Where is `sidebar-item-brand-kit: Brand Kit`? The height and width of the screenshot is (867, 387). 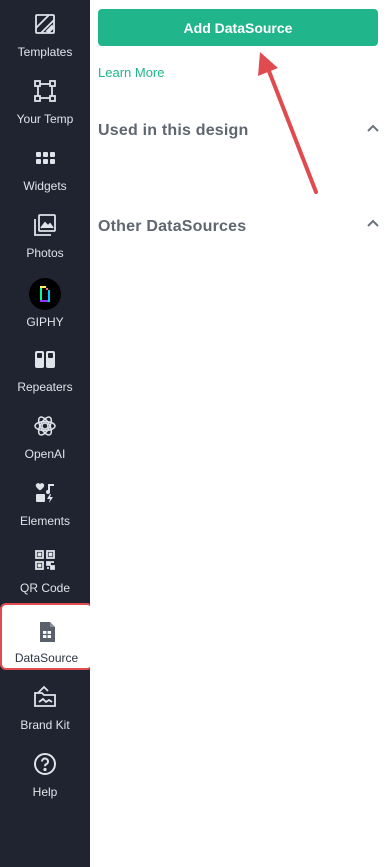
sidebar-item-brand-kit: Brand Kit is located at coordinates (45, 706).